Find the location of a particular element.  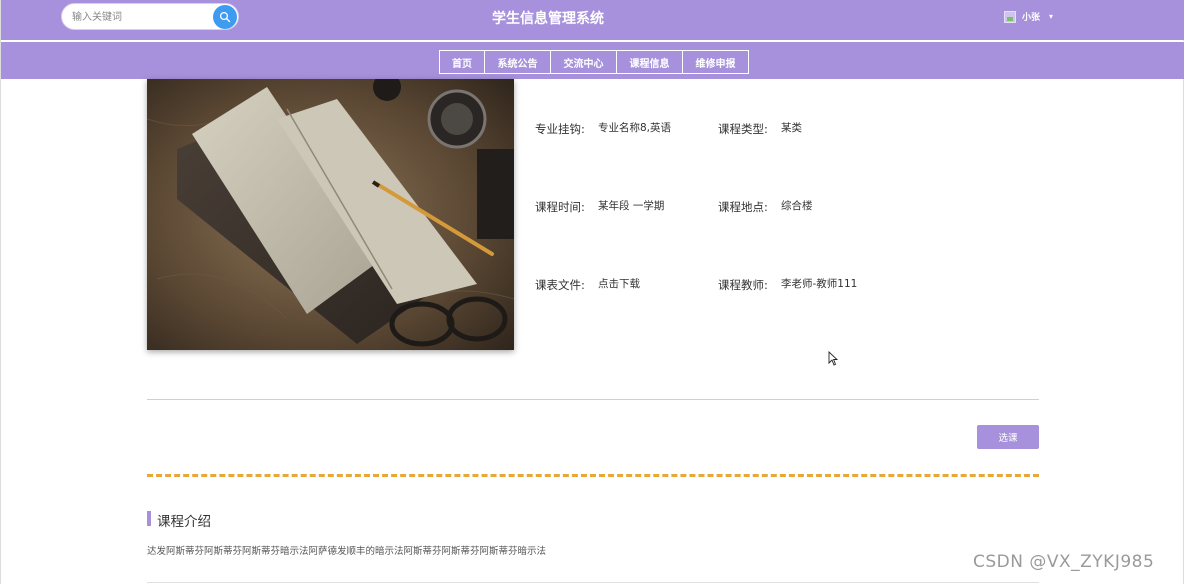

schedule-file-label: 课表文件: is located at coordinates (560, 285).